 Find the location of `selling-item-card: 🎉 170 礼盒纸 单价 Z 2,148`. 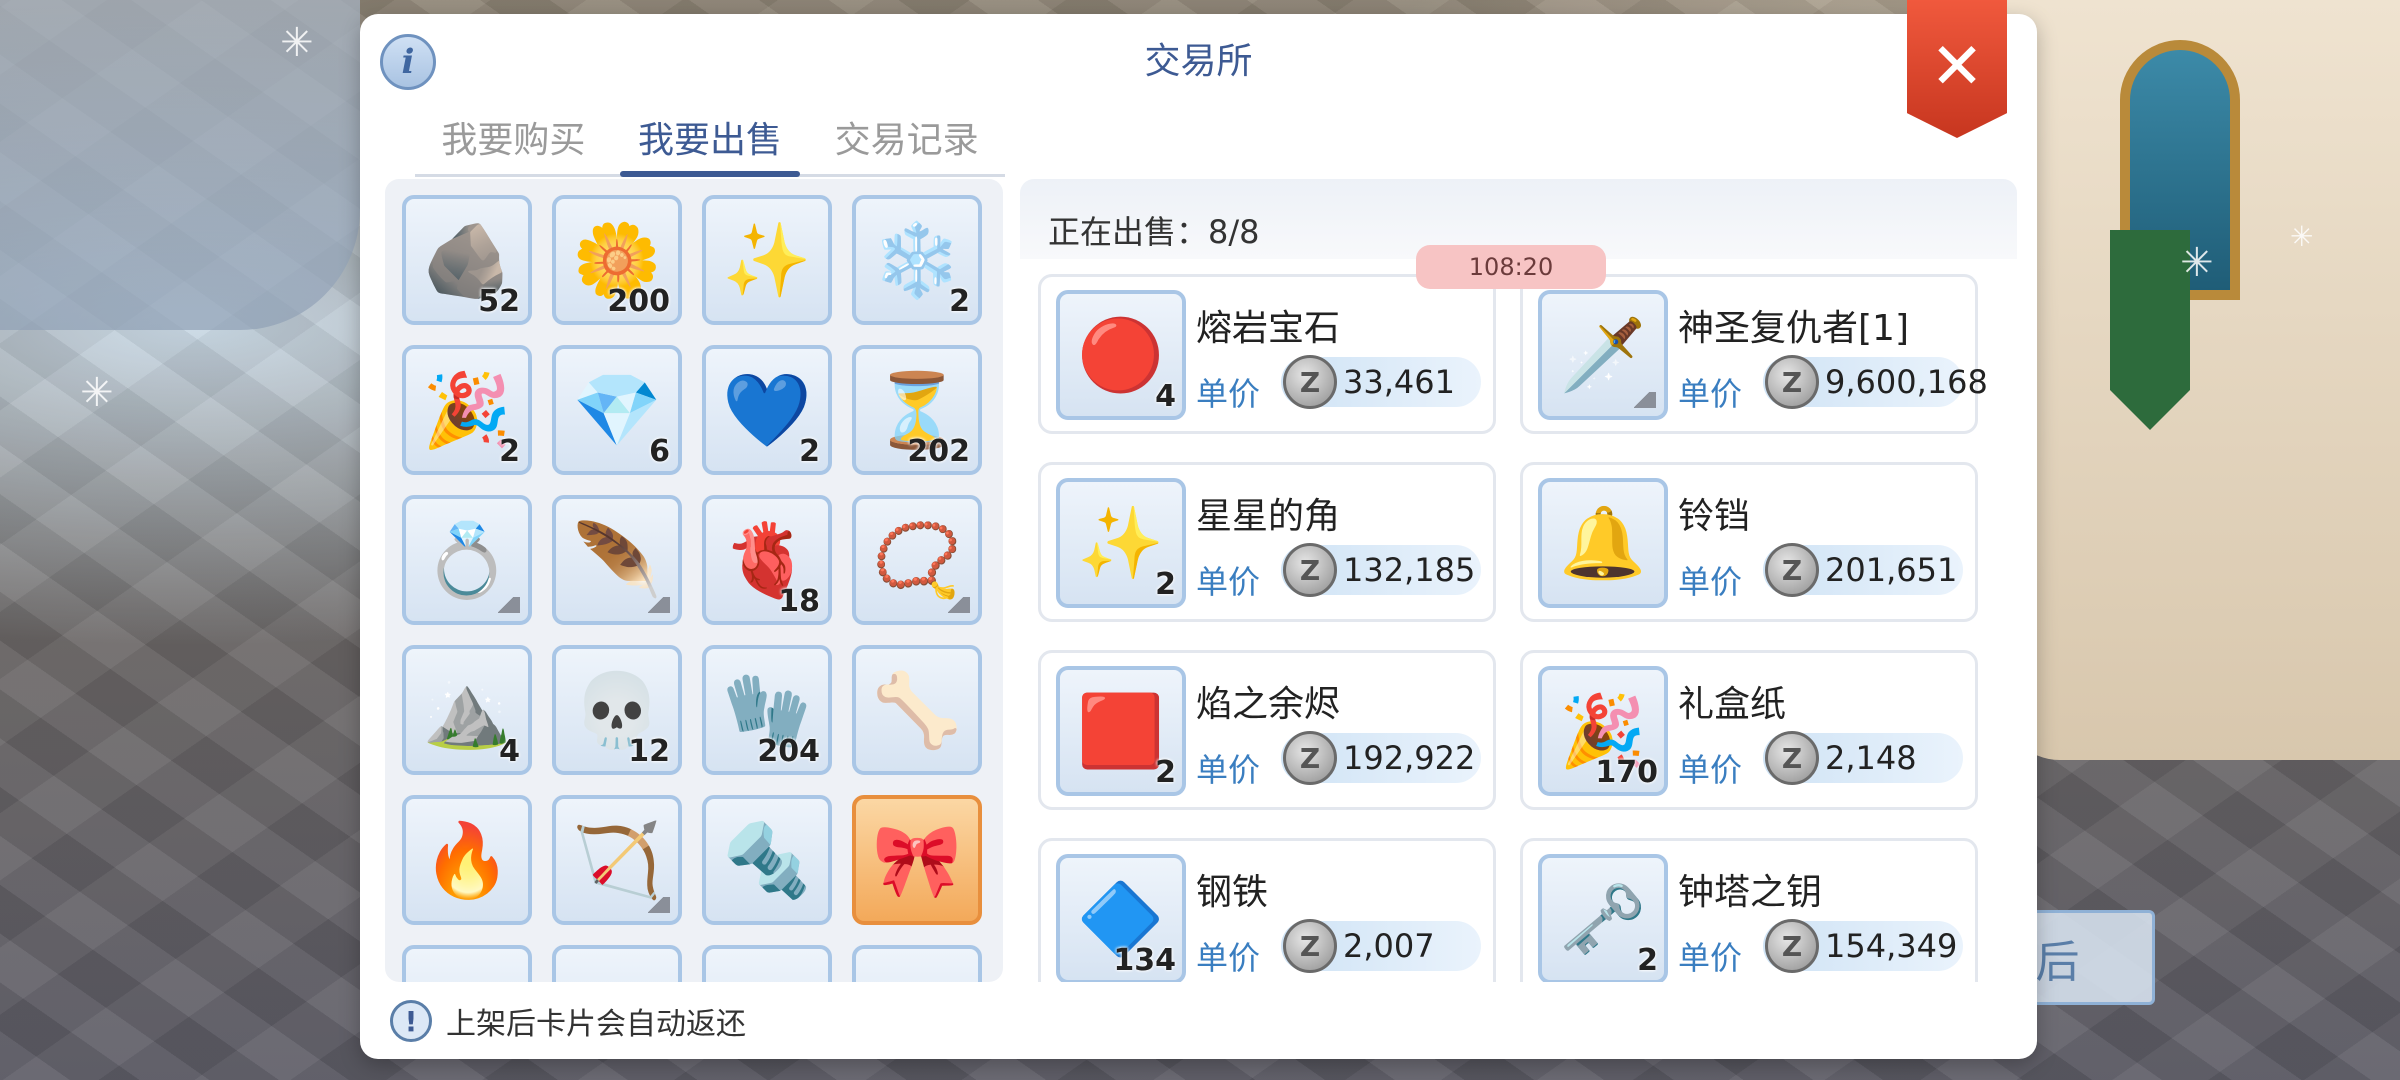

selling-item-card: 🎉 170 礼盒纸 单价 Z 2,148 is located at coordinates (1749, 730).